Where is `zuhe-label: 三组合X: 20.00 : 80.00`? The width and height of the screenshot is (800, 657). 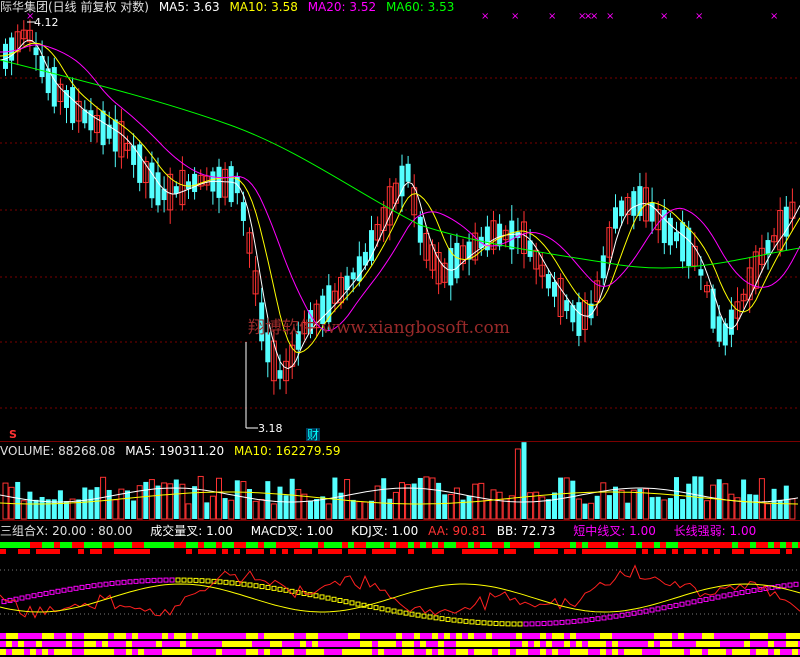 zuhe-label: 三组合X: 20.00 : 80.00 is located at coordinates (66, 531).